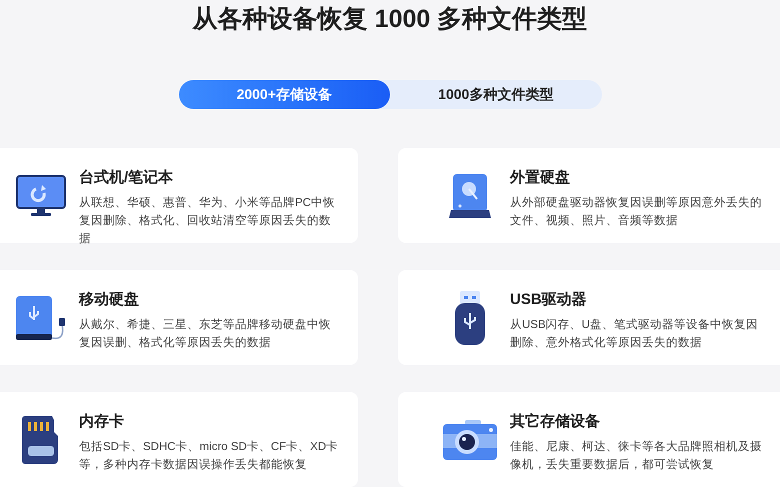 Image resolution: width=780 pixels, height=487 pixels. Describe the element at coordinates (126, 178) in the screenshot. I see `device-title: 台式机/笔记本` at that location.